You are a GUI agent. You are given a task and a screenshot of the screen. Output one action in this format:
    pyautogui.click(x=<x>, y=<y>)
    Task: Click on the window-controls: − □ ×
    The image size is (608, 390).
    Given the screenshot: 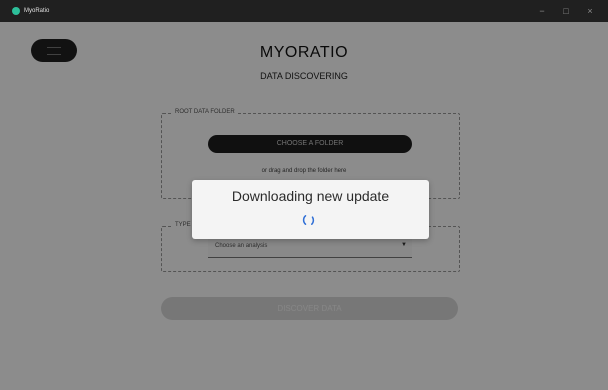 What is the action you would take?
    pyautogui.click(x=566, y=11)
    